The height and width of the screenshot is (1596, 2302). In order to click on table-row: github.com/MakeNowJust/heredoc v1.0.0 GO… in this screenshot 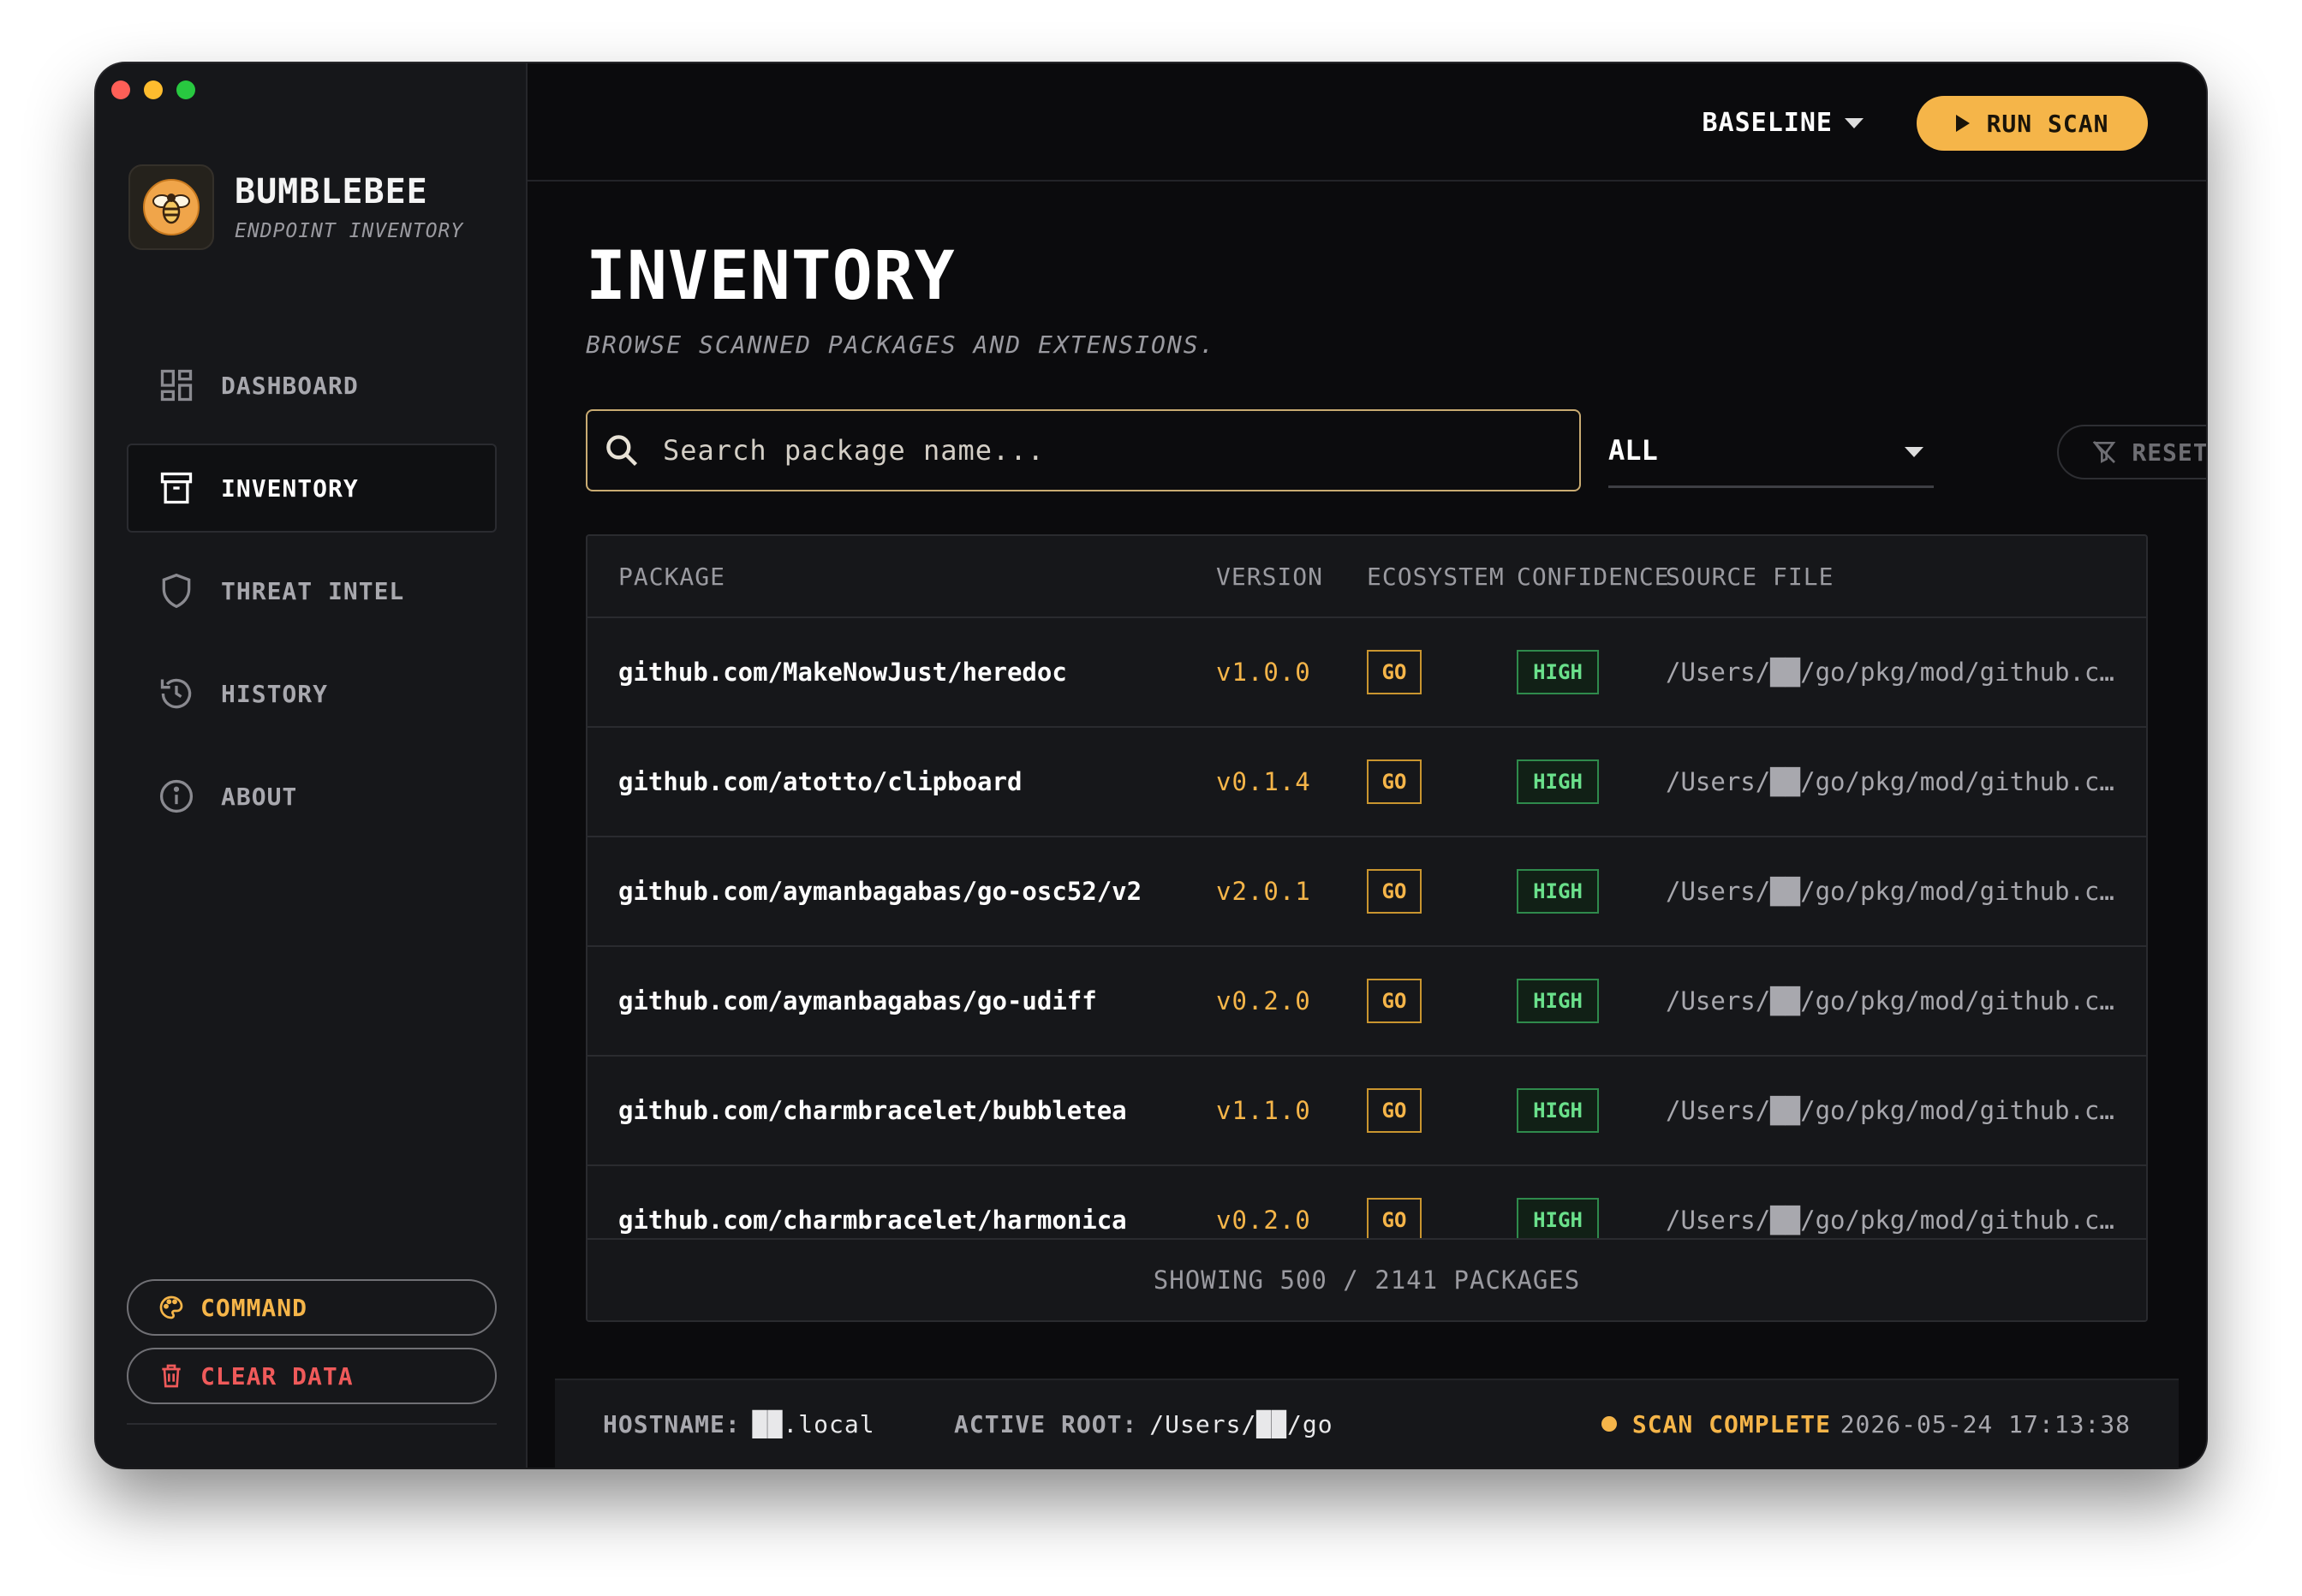, I will do `click(1366, 673)`.